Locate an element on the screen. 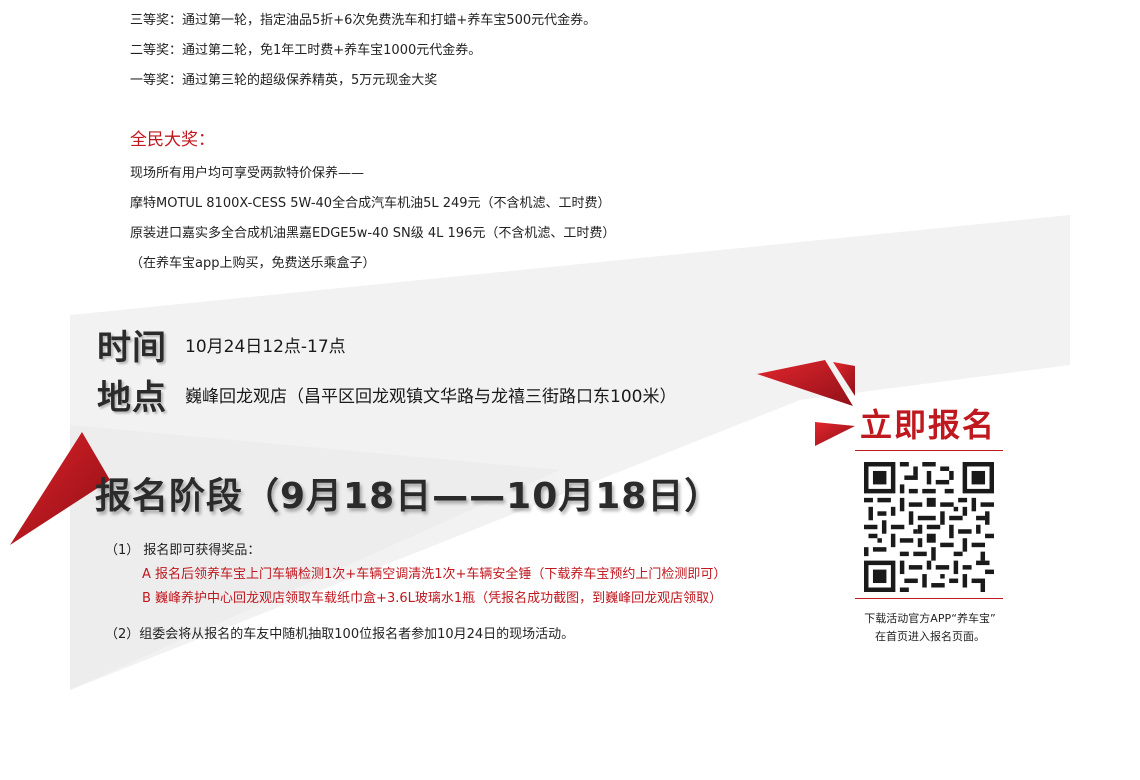  step-one-text: （1） 报名即可获得奖品： is located at coordinates (183, 550).